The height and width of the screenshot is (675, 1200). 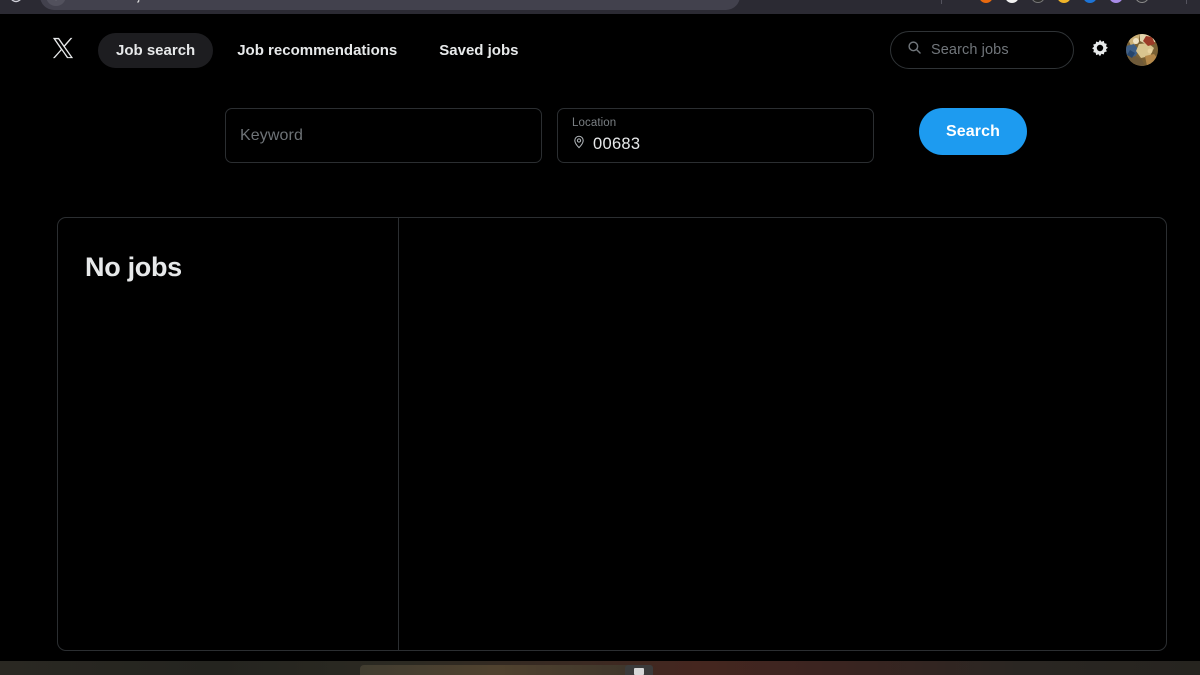 I want to click on pocket-save-icon: ⎓, so click(x=960, y=3).